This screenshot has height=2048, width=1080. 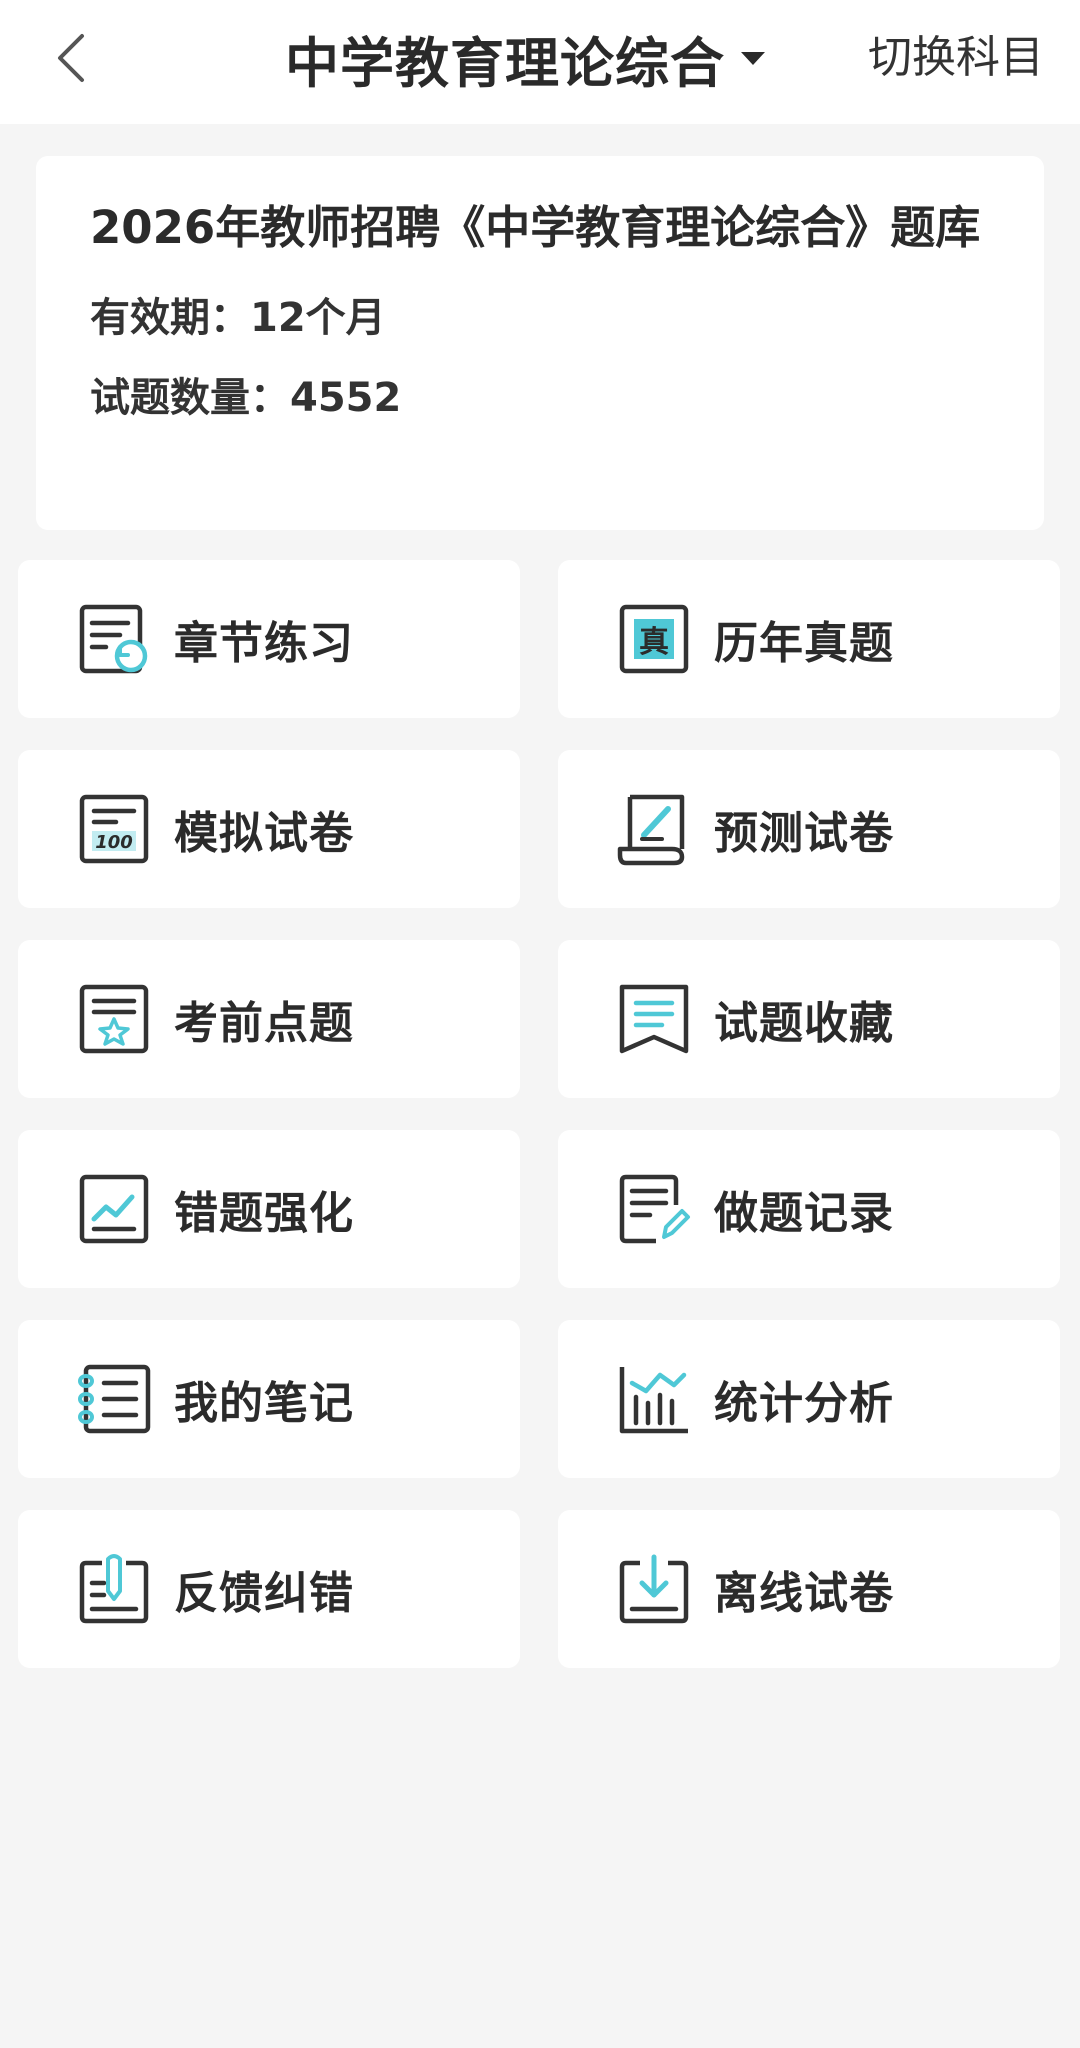 I want to click on prediction-paper-icon, so click(x=654, y=829).